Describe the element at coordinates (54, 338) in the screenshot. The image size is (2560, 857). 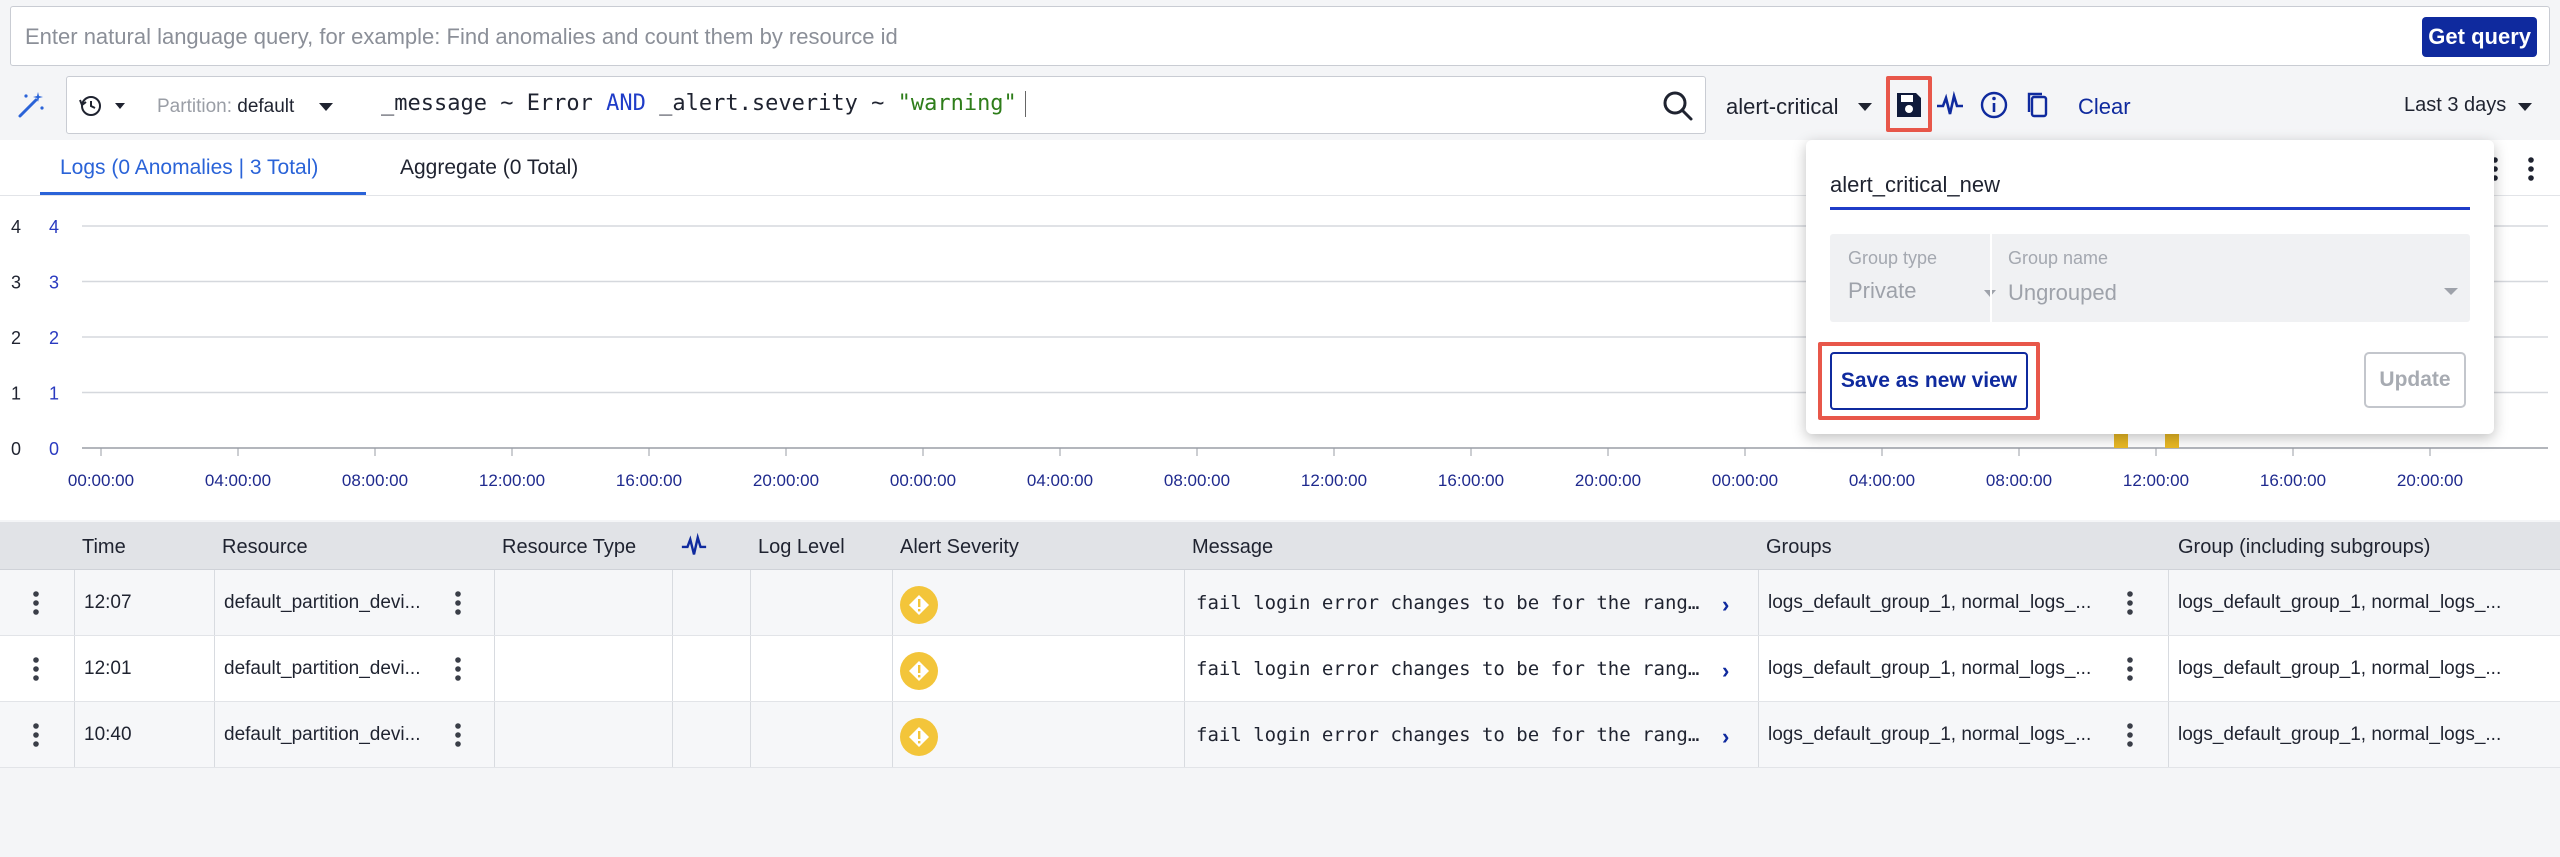
I see `y-tick-label-right: 2` at that location.